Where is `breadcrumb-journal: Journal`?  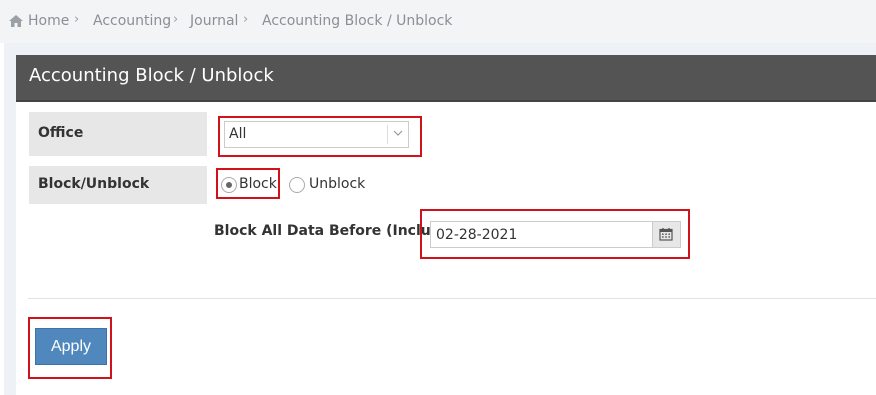
breadcrumb-journal: Journal is located at coordinates (214, 21).